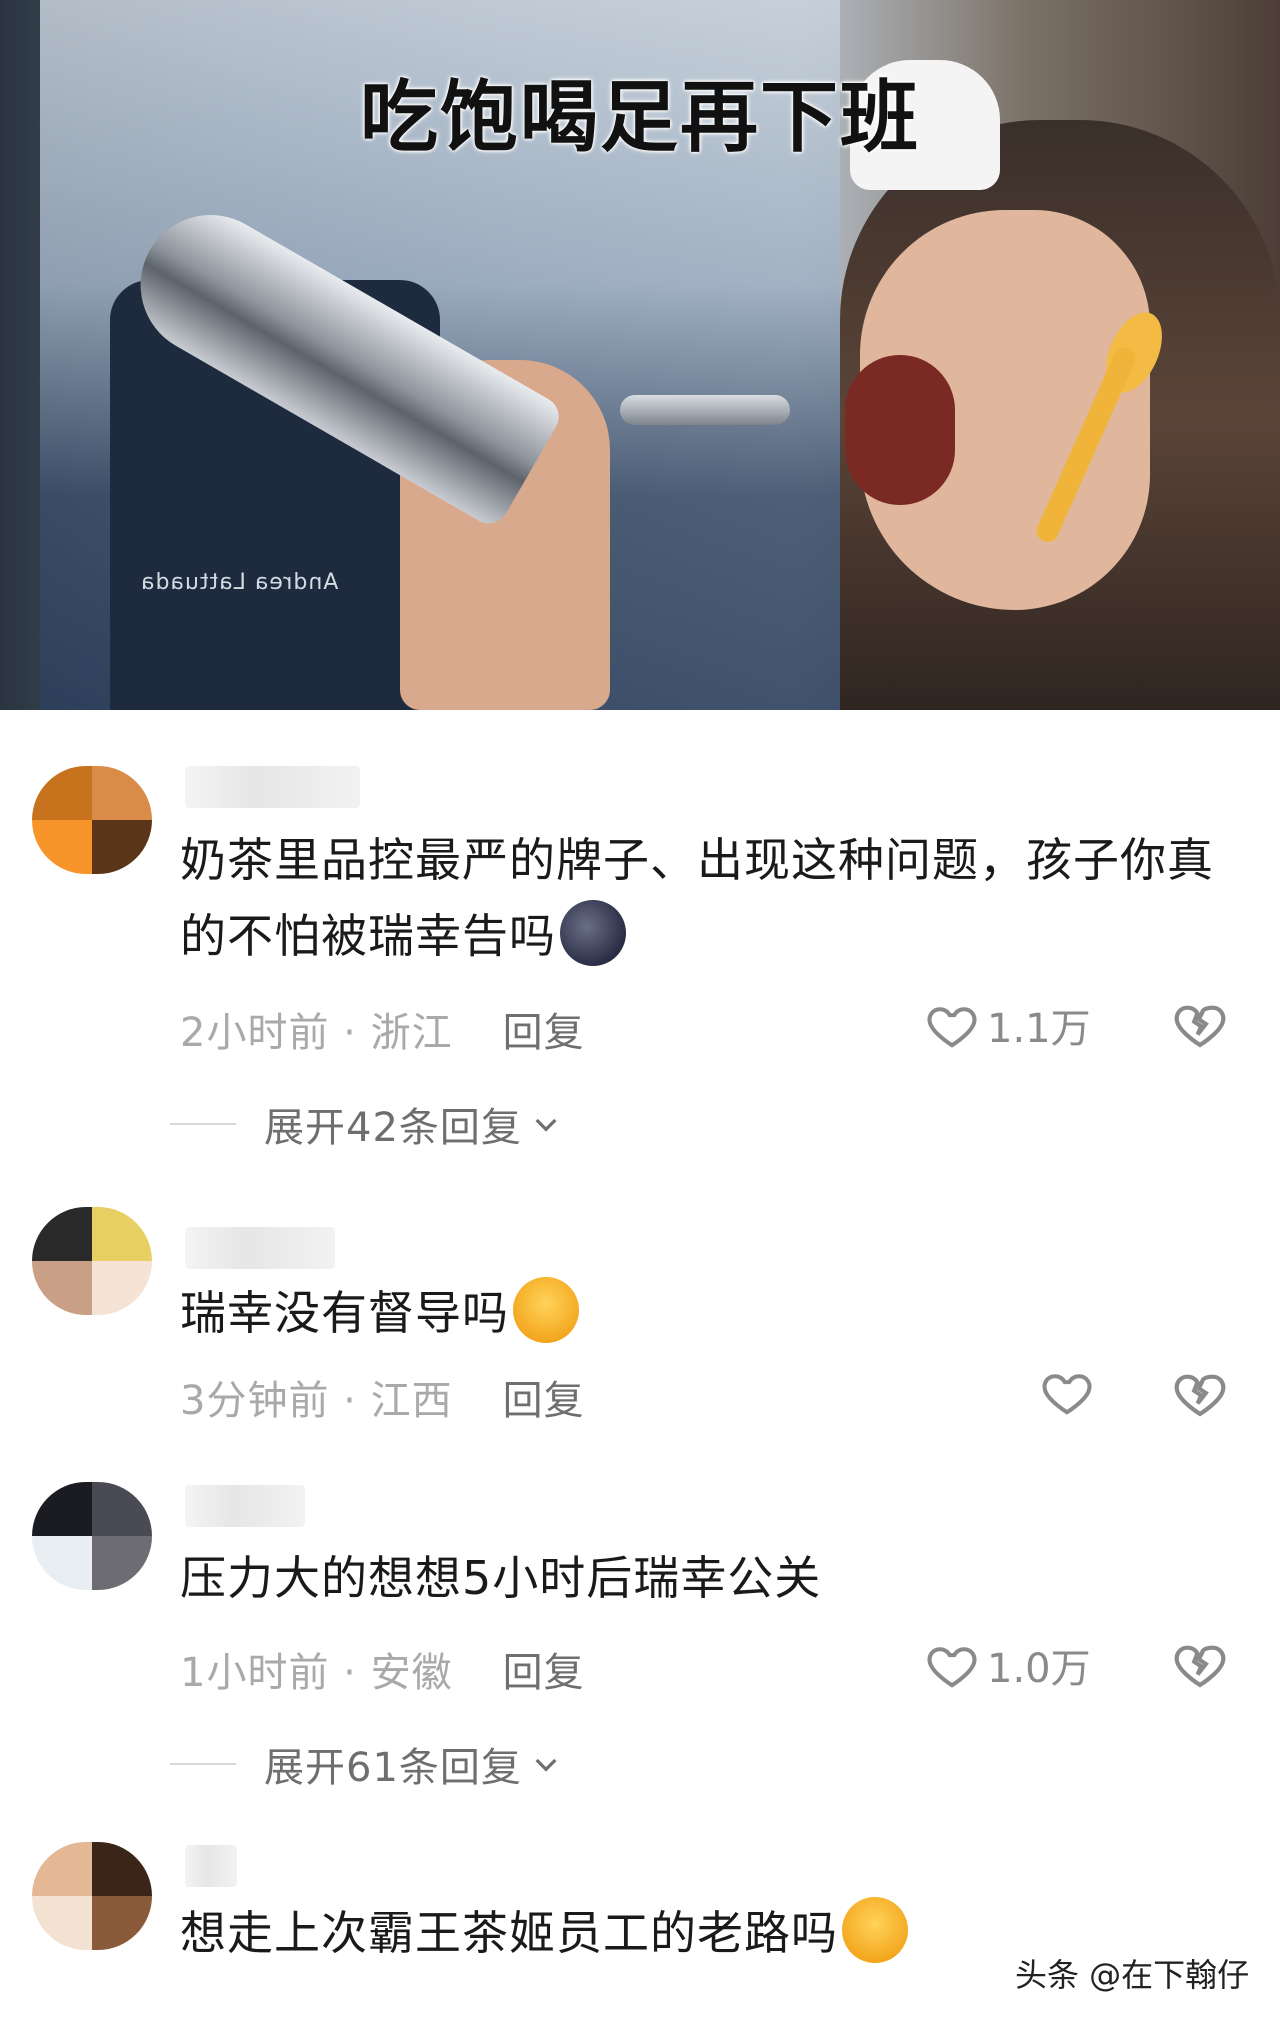  I want to click on expand-replies-button: 展开61条回复, so click(366, 1764).